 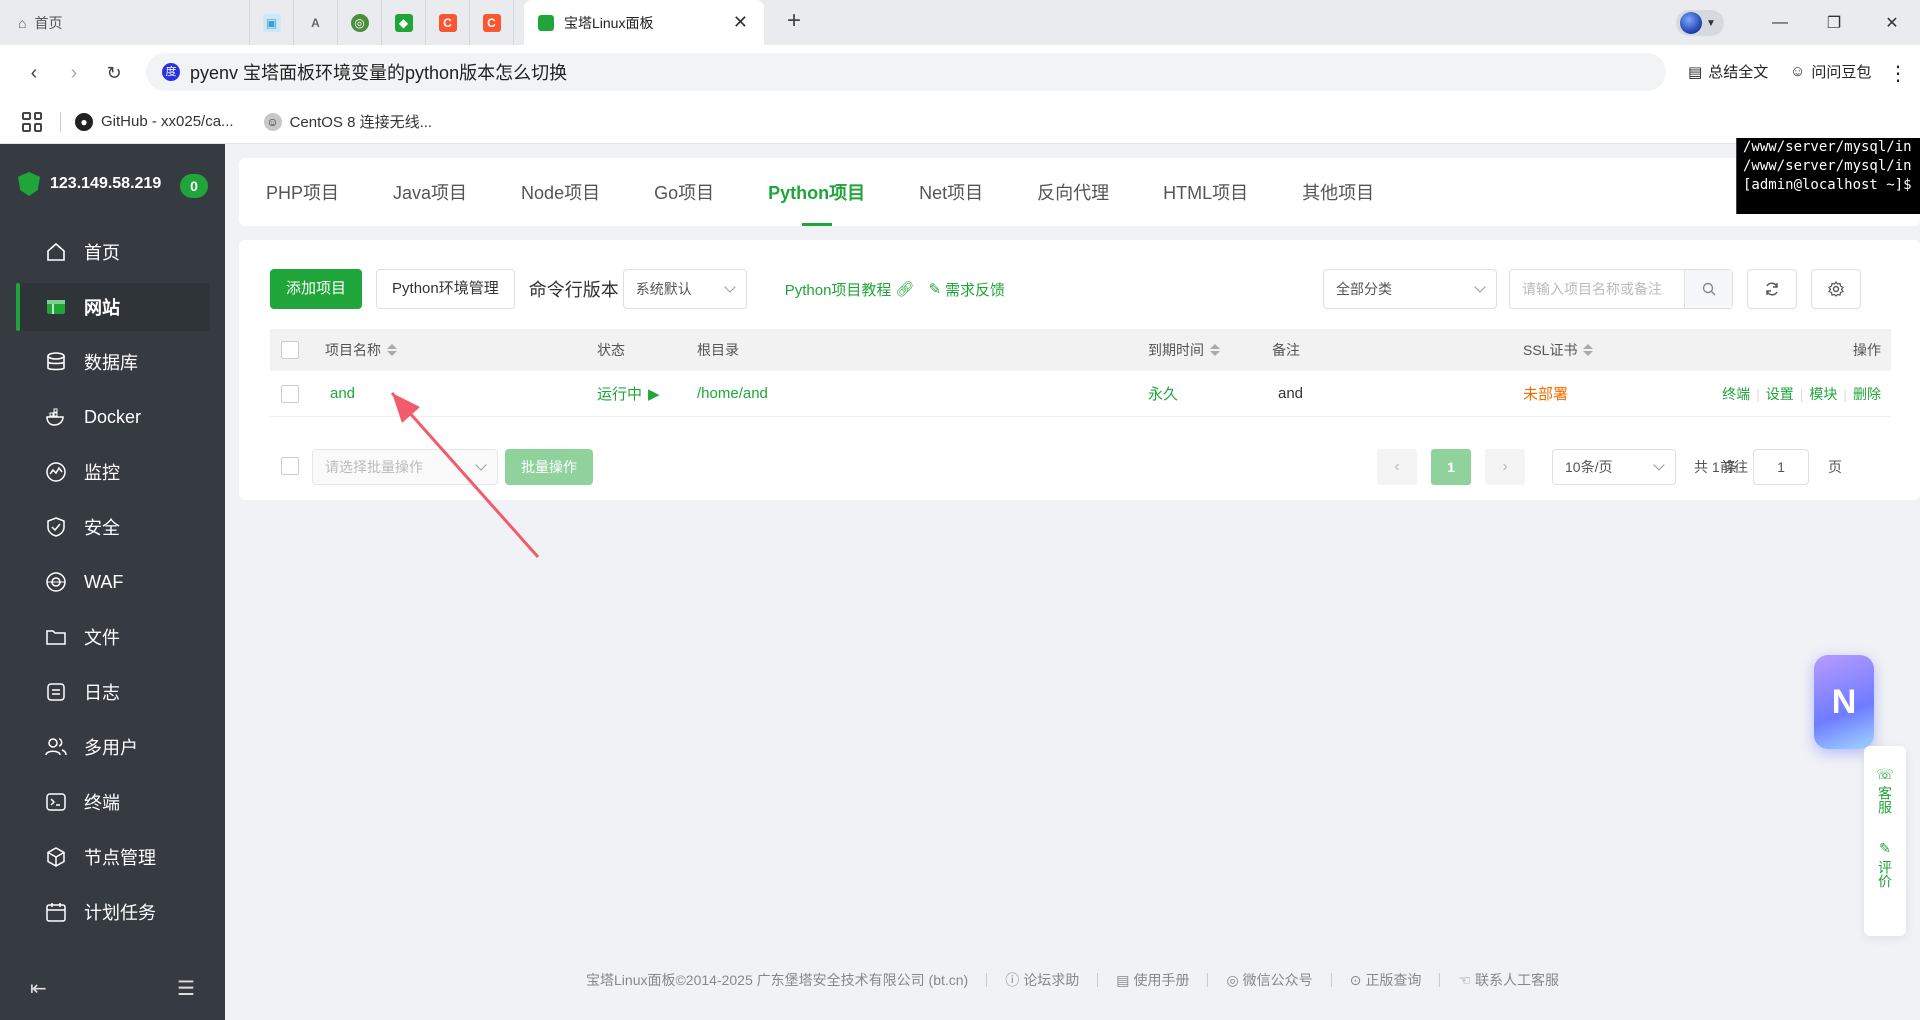 I want to click on settings-button, so click(x=1836, y=289).